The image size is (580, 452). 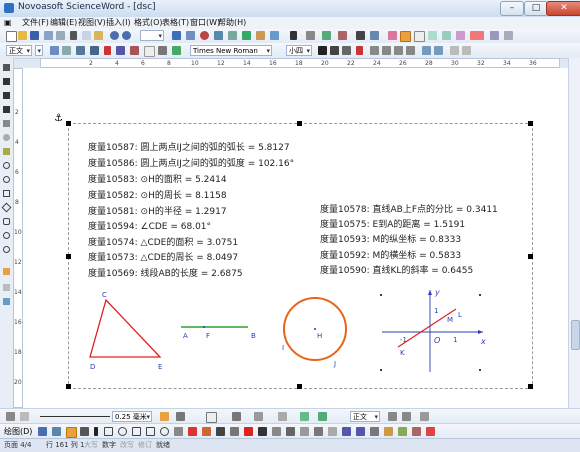 I want to click on dash-style-icon, so click(x=304, y=431).